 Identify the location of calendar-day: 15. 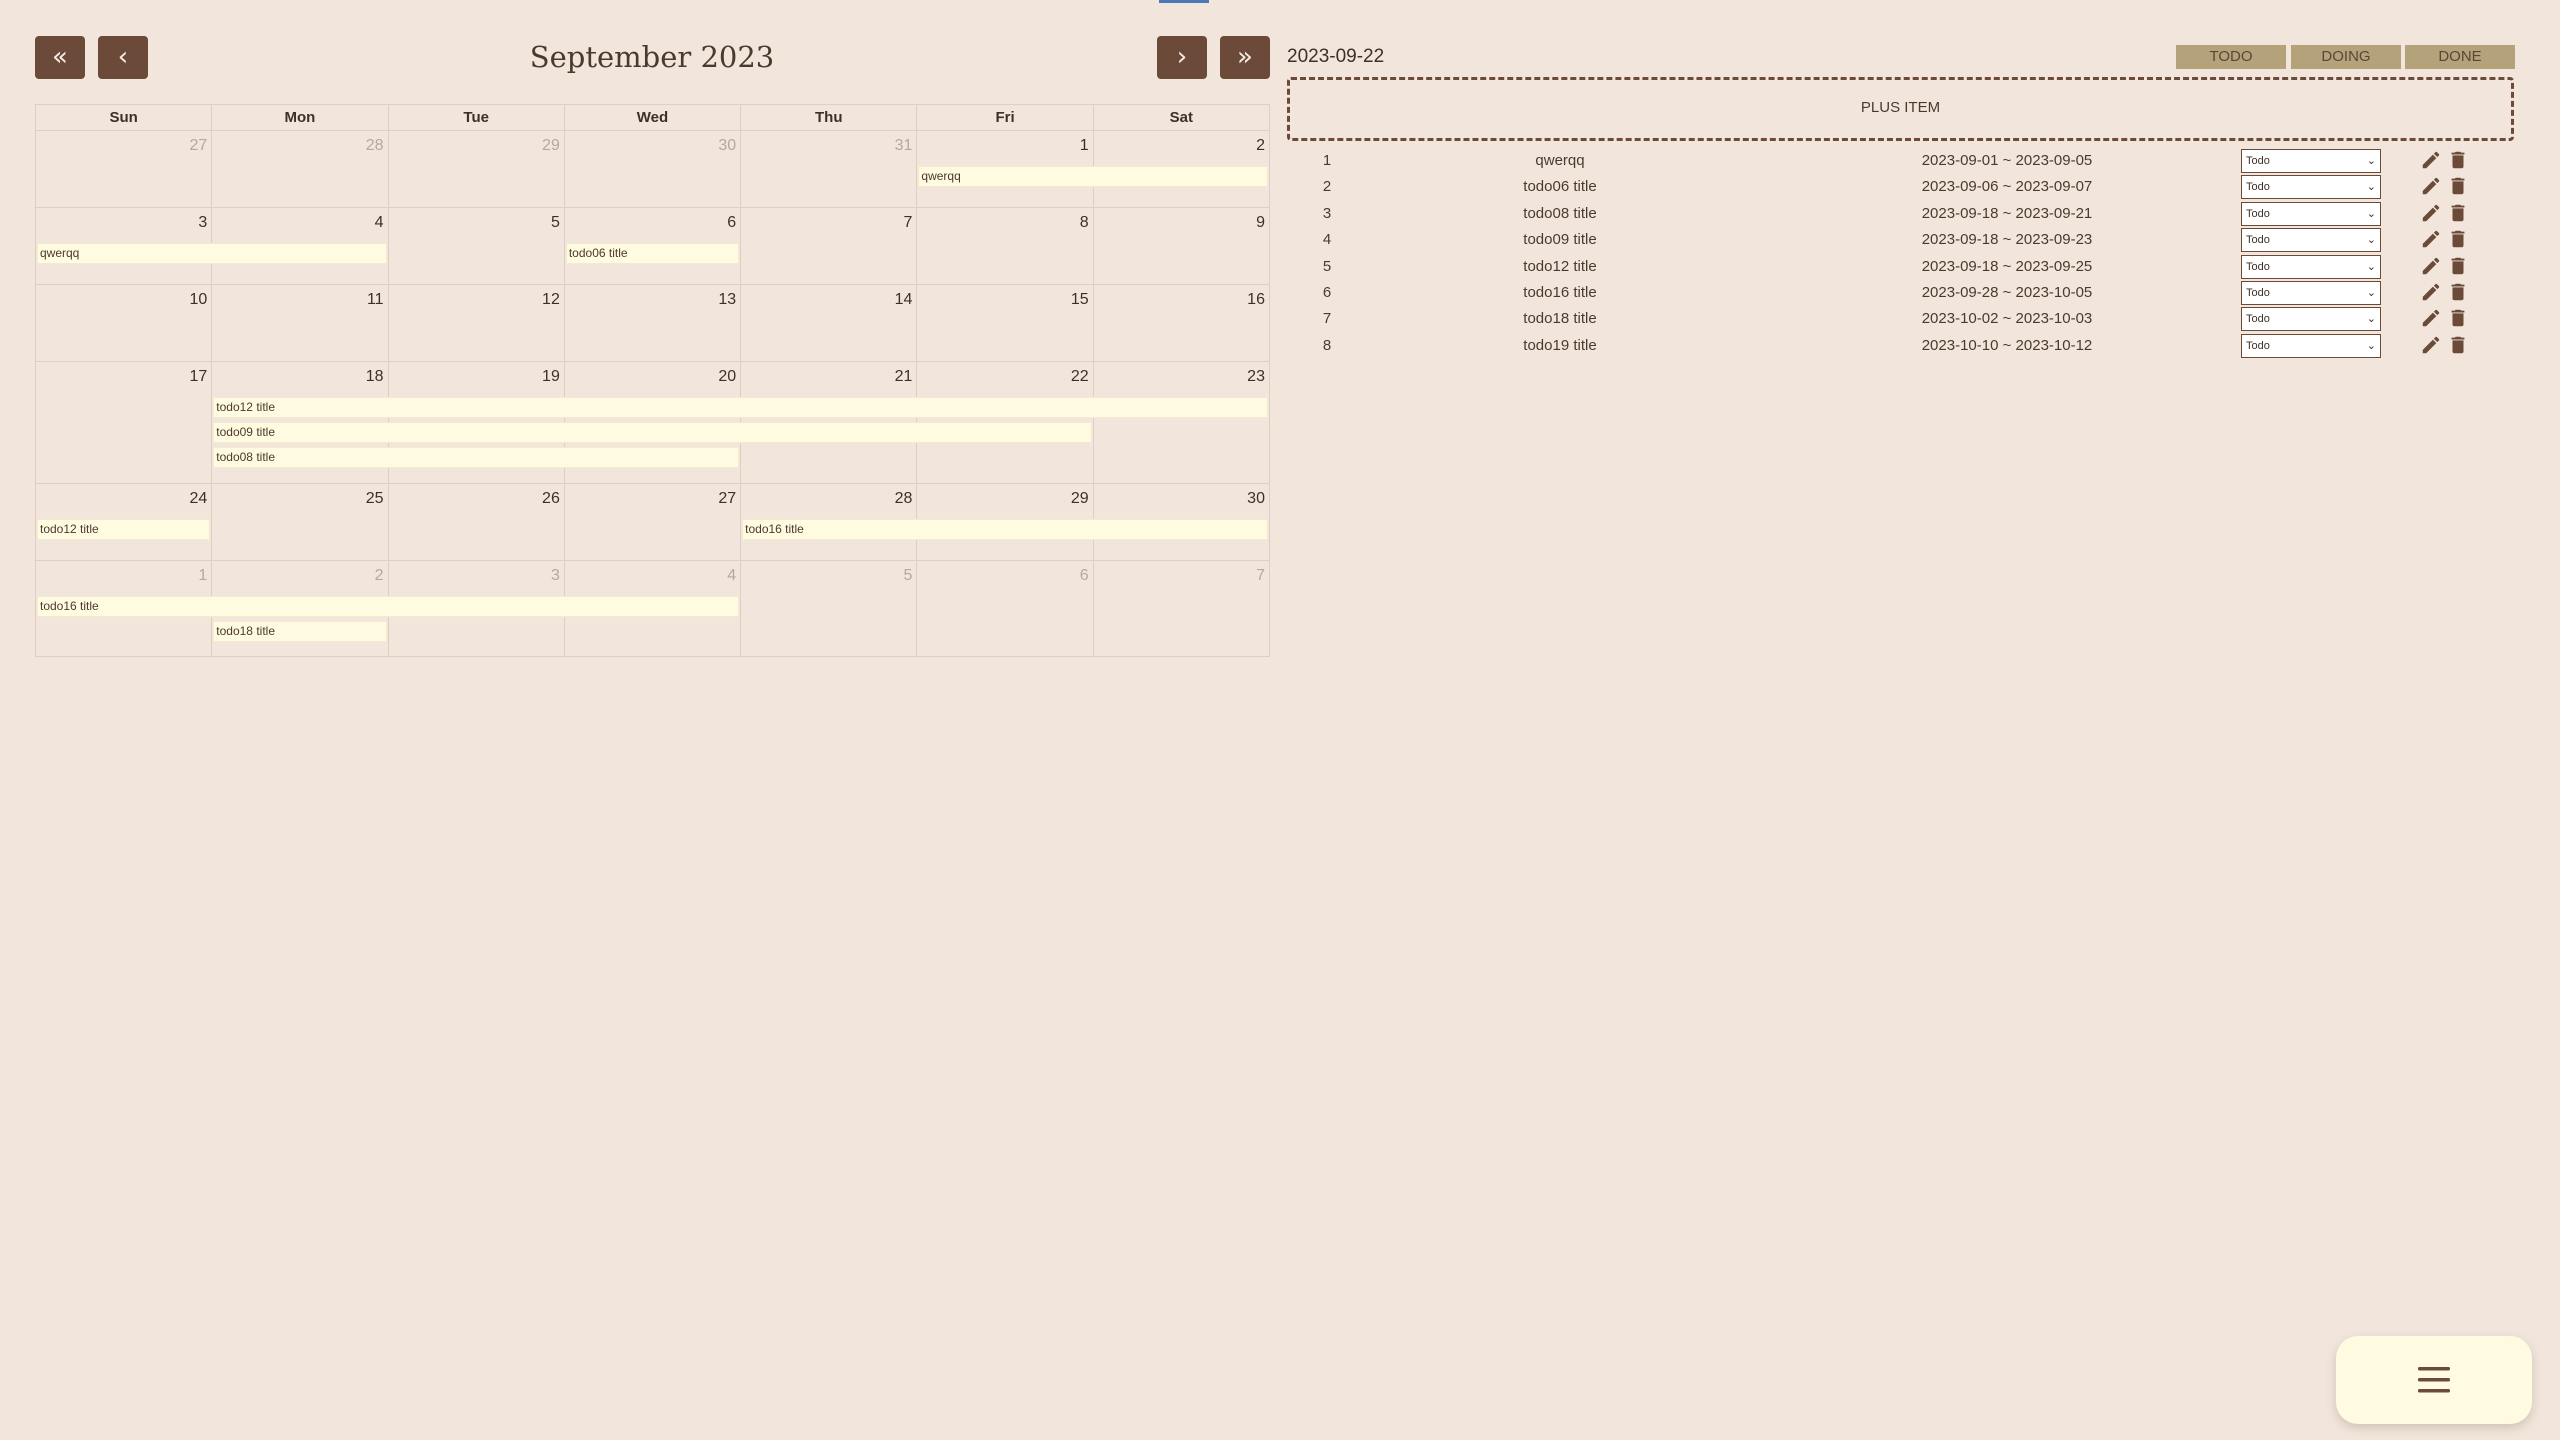
(1005, 323).